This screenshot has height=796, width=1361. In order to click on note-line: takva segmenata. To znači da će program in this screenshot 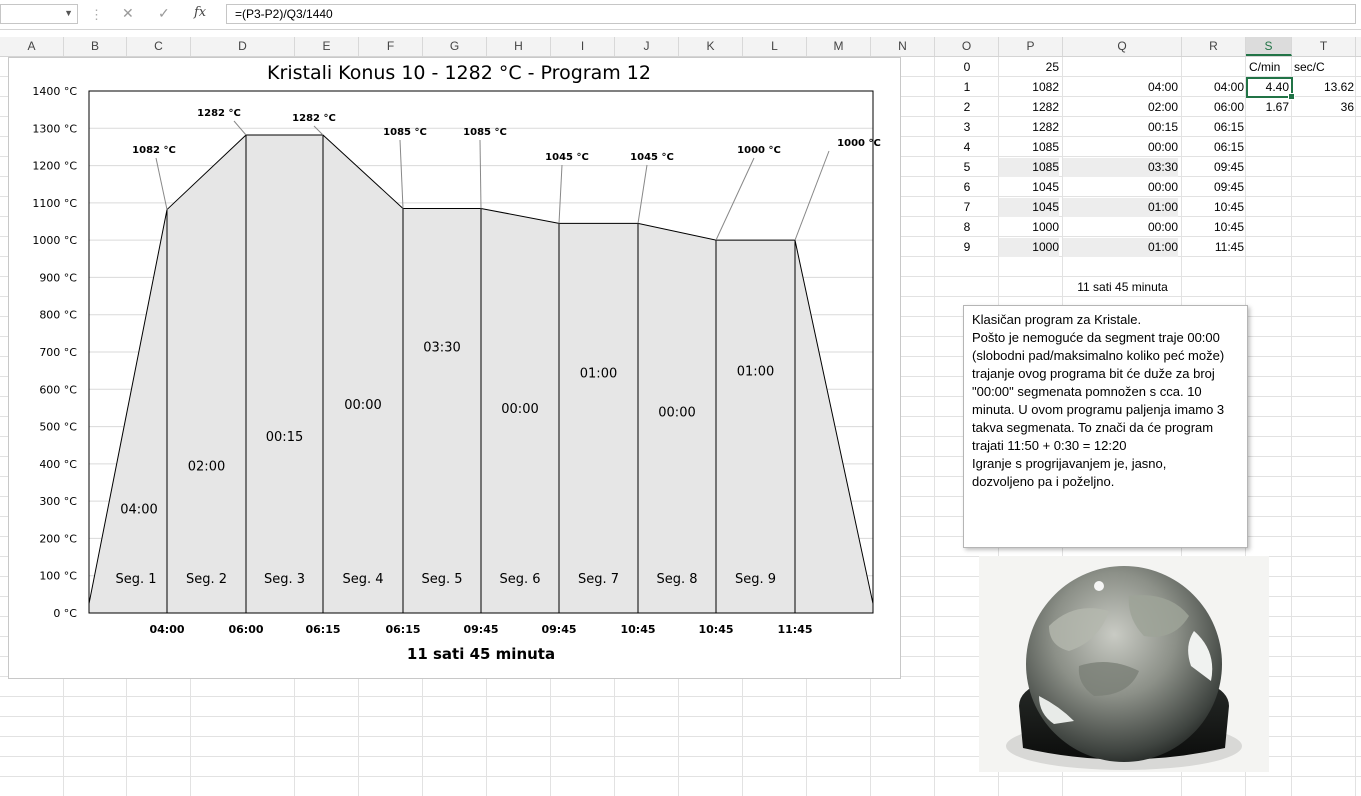, I will do `click(1093, 427)`.